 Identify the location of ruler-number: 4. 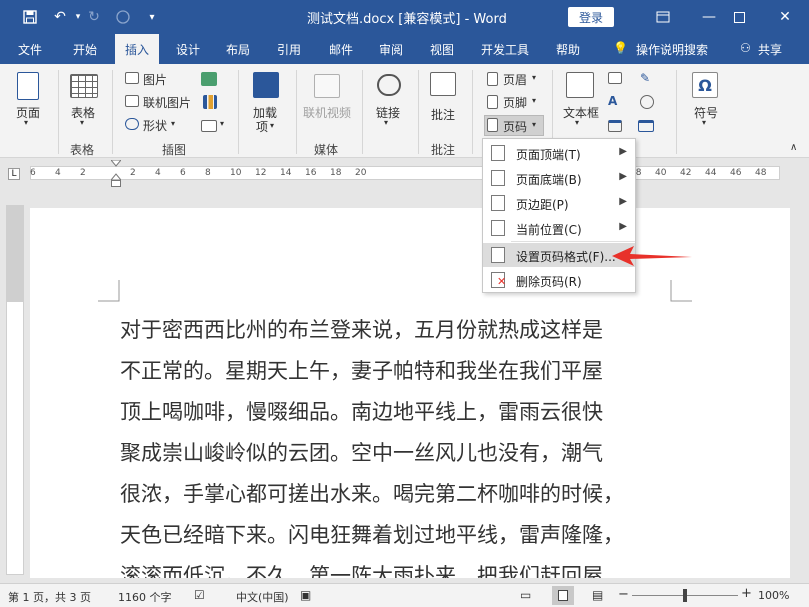
(158, 173).